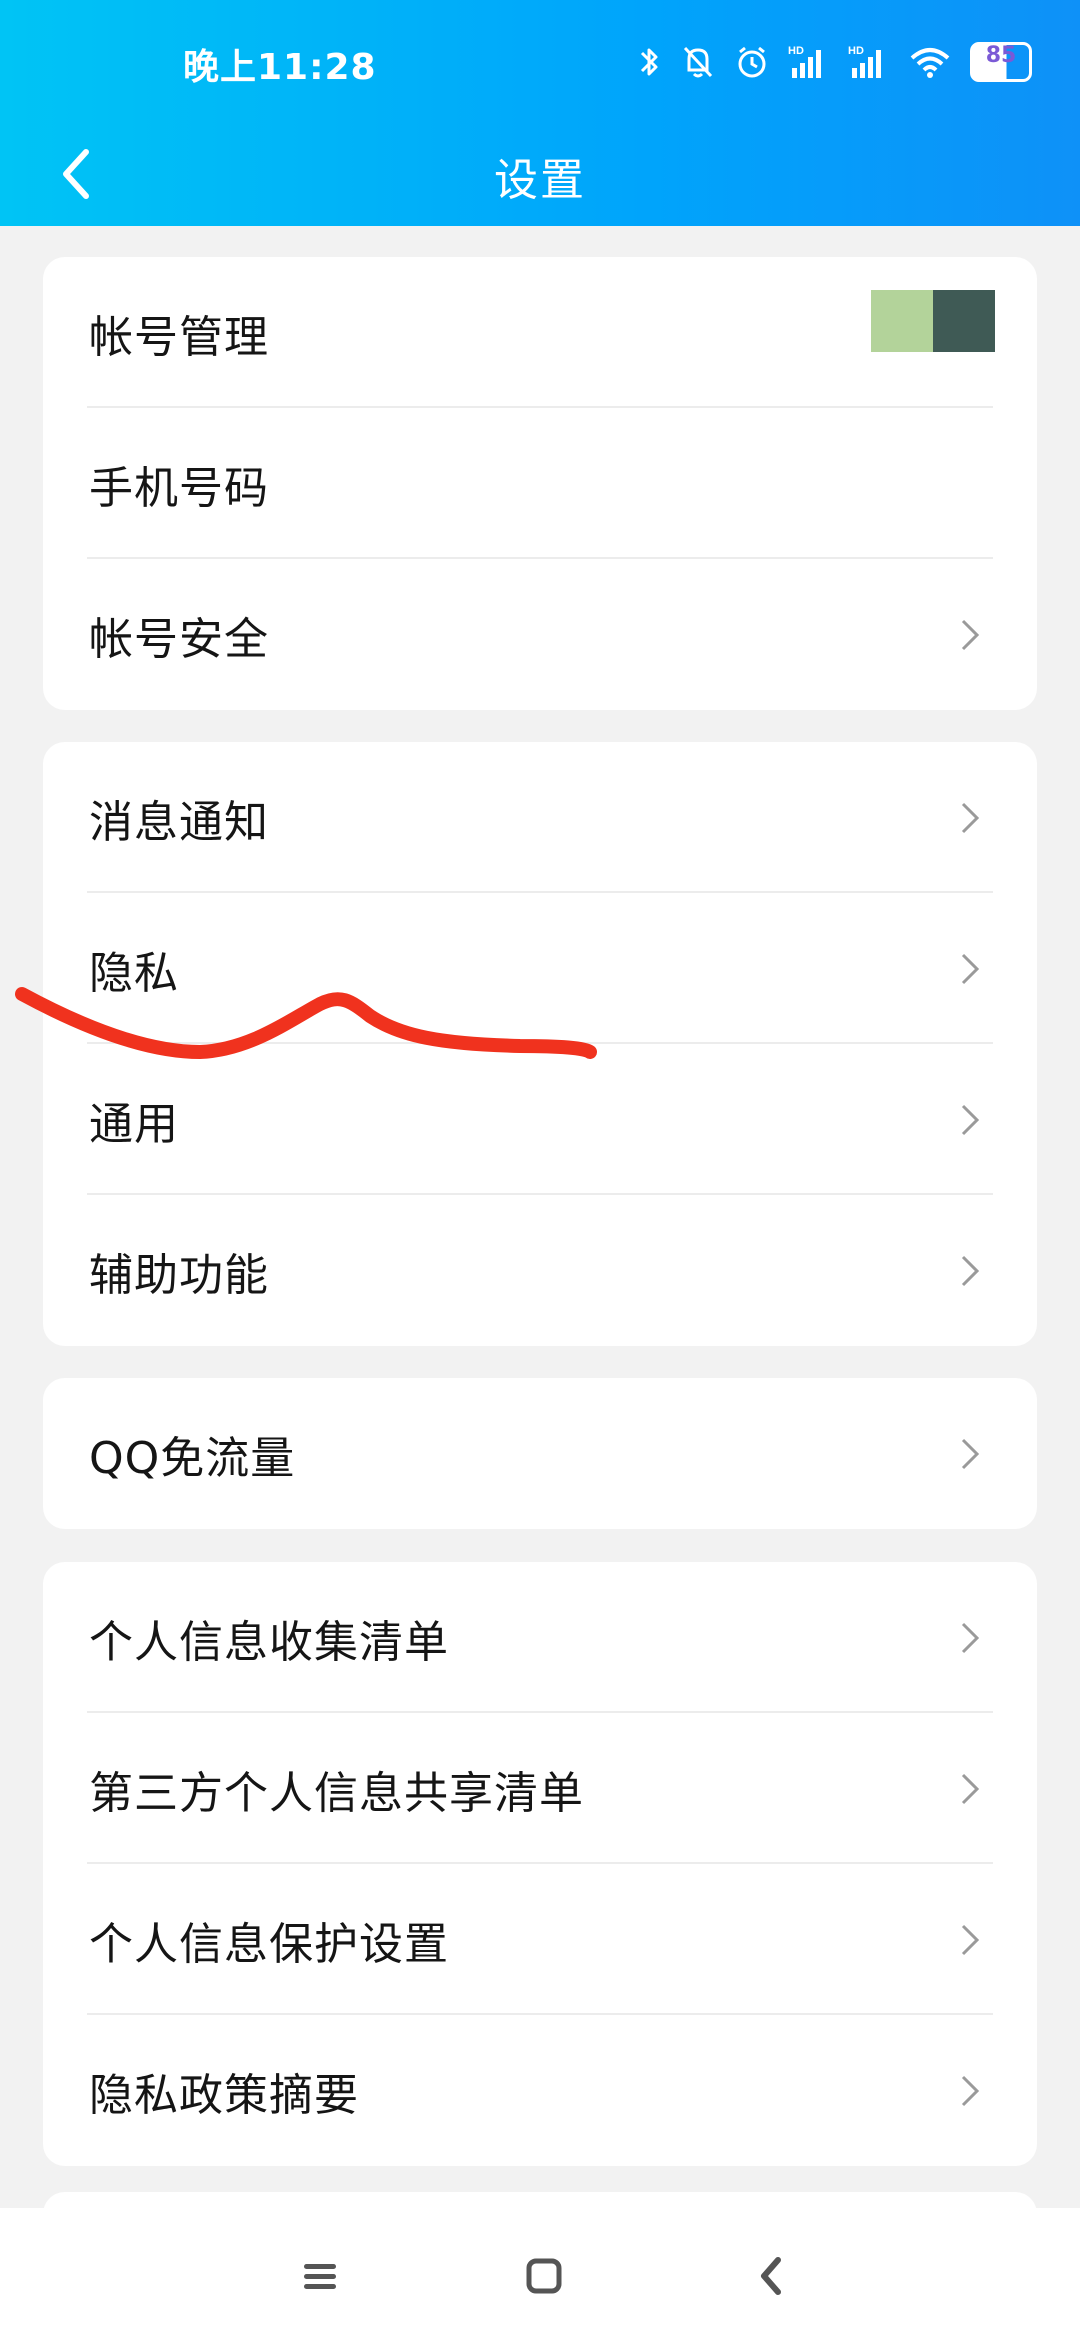 The width and height of the screenshot is (1080, 2340). I want to click on settings-item-label: 手机号码, so click(179, 488).